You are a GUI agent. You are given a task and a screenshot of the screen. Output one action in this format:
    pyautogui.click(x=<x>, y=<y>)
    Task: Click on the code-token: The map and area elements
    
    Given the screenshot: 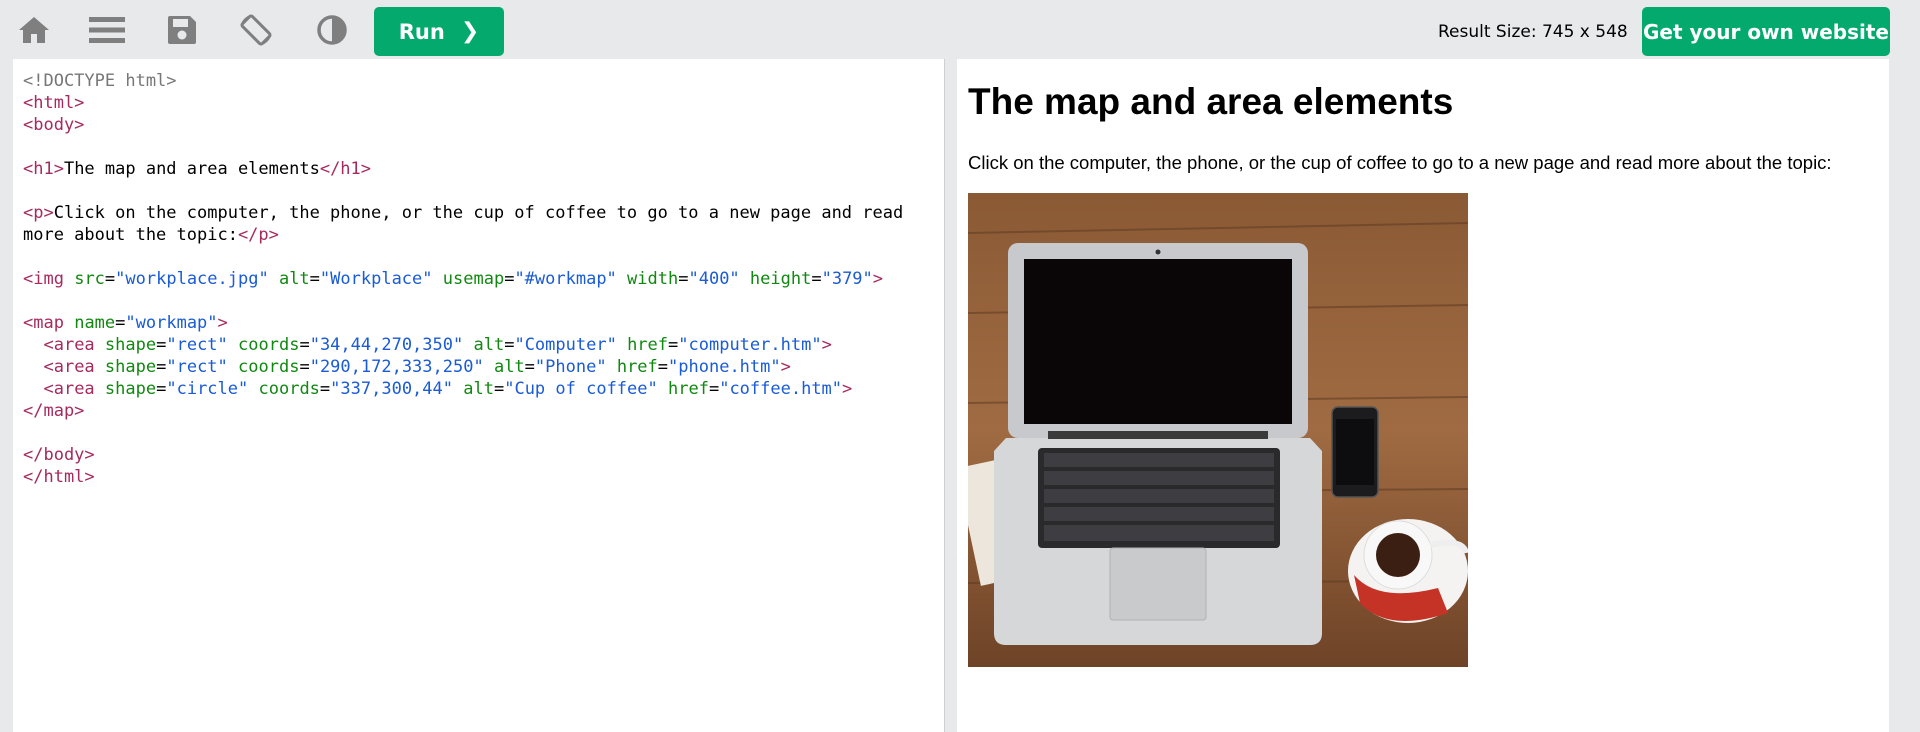 What is the action you would take?
    pyautogui.click(x=191, y=169)
    